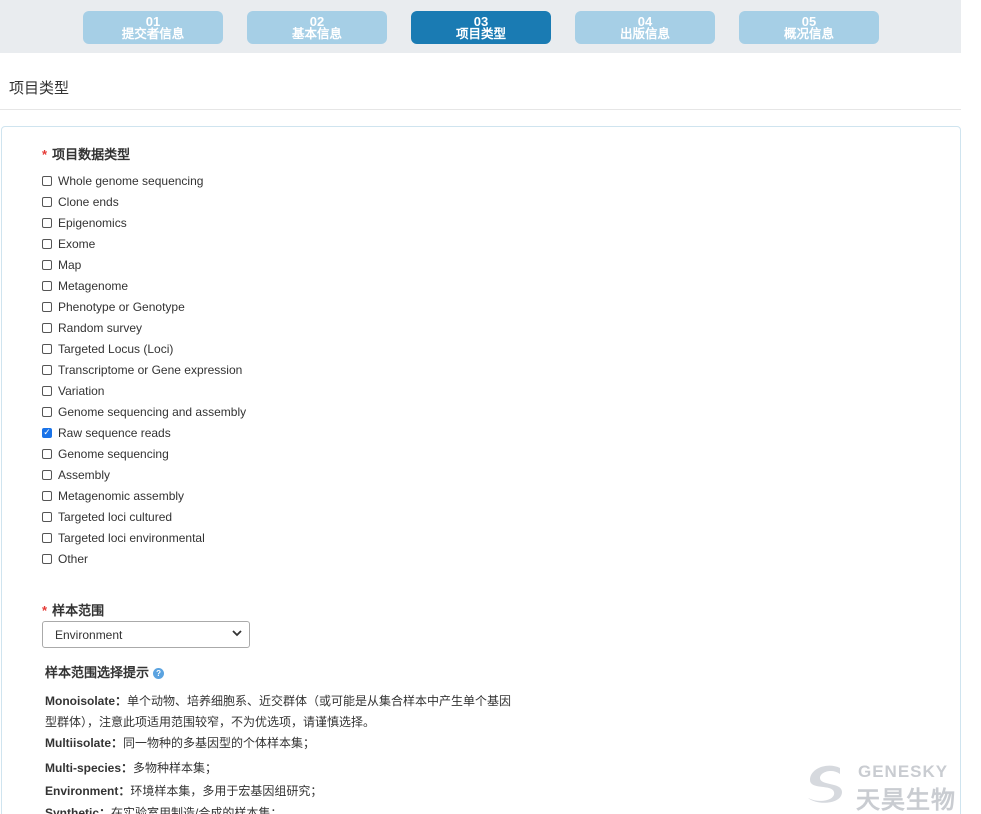  I want to click on hint-synthetic: Synthetic：在实验室用制造/合成的样本集；, so click(282, 808).